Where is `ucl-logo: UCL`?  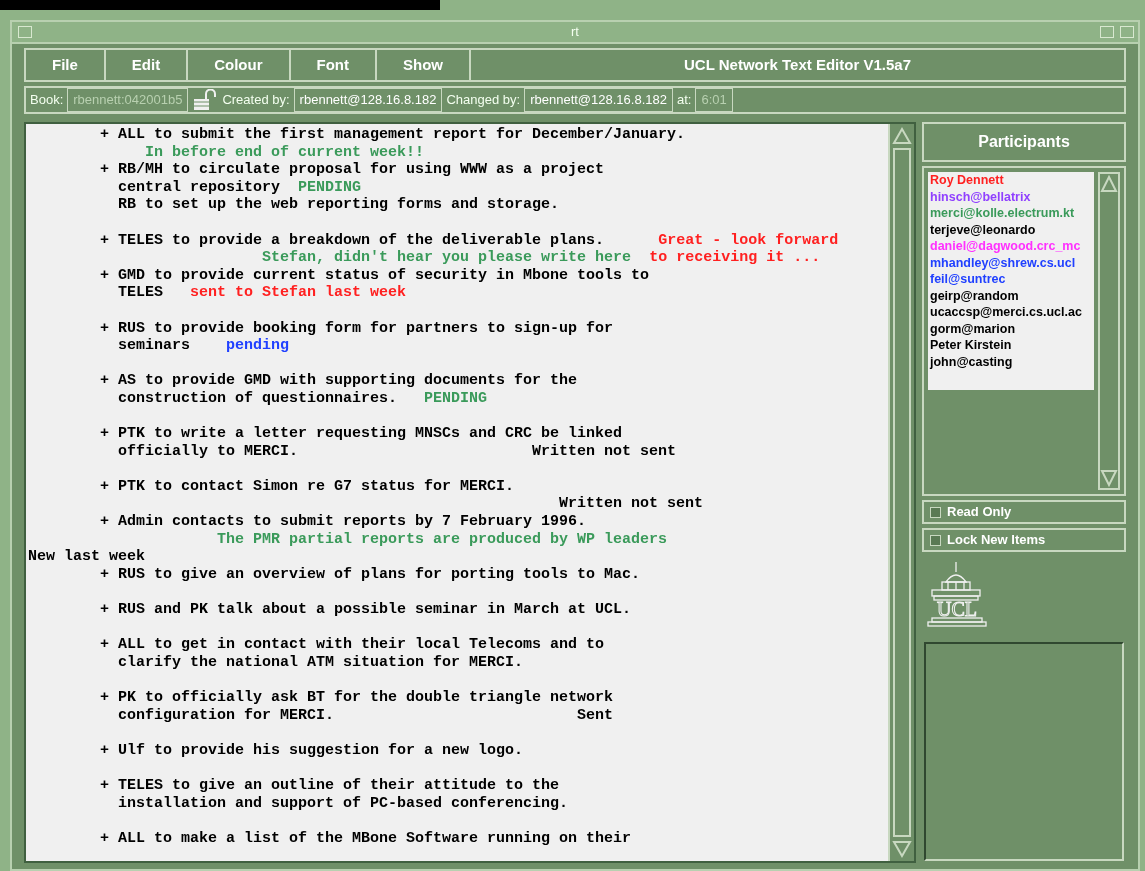
ucl-logo: UCL is located at coordinates (958, 596).